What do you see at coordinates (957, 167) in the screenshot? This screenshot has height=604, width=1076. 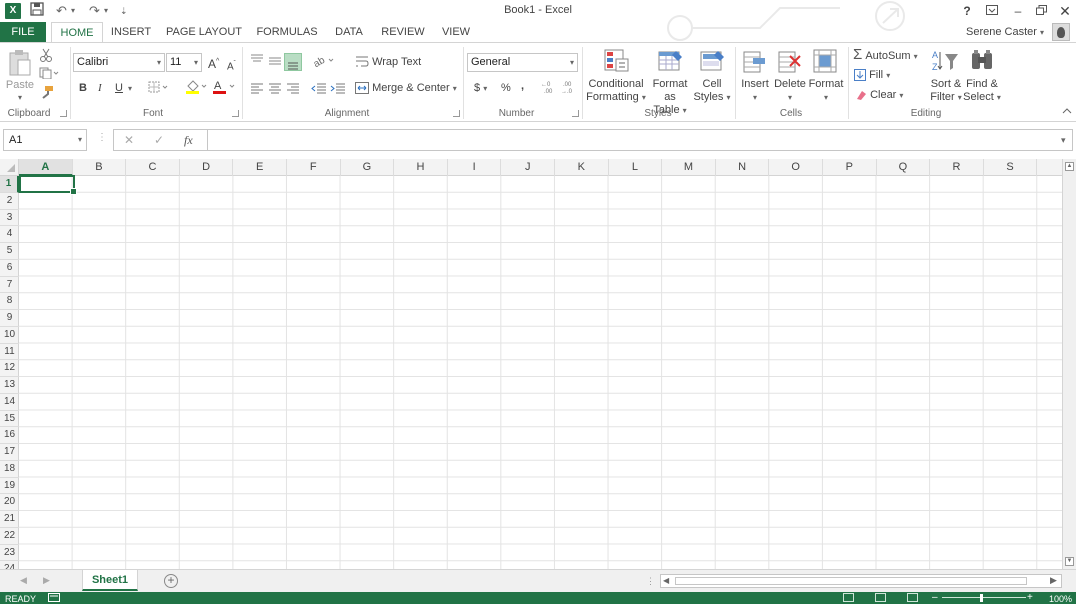 I see `column-header: R` at bounding box center [957, 167].